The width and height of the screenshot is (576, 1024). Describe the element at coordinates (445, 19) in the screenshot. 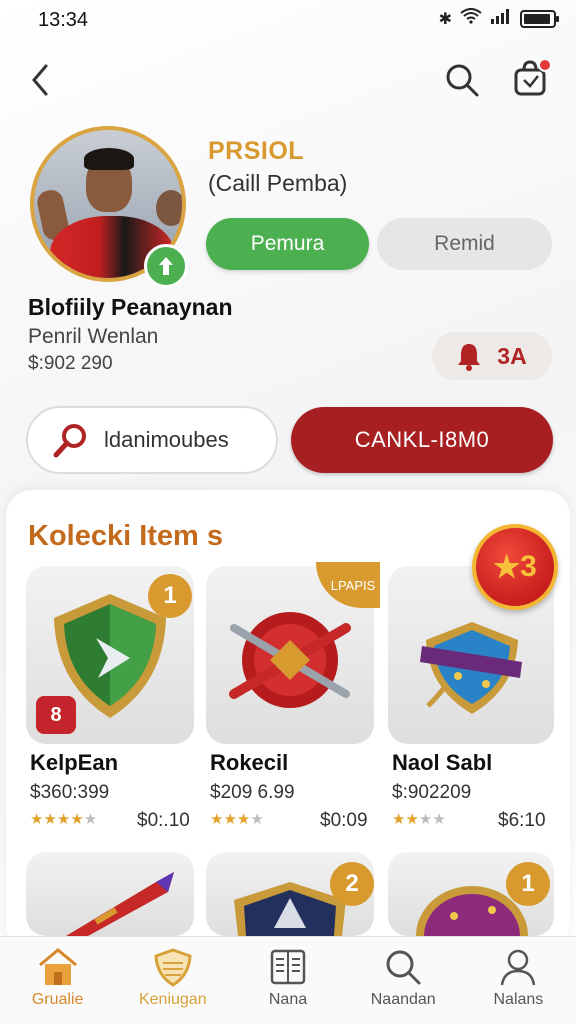

I see `bluetooth-icon: ✱` at that location.